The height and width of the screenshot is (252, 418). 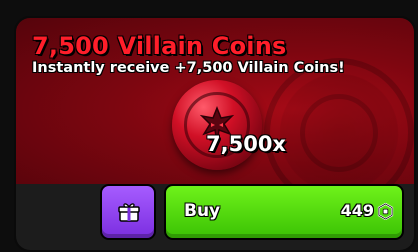 I want to click on price-label: 449, so click(x=357, y=210).